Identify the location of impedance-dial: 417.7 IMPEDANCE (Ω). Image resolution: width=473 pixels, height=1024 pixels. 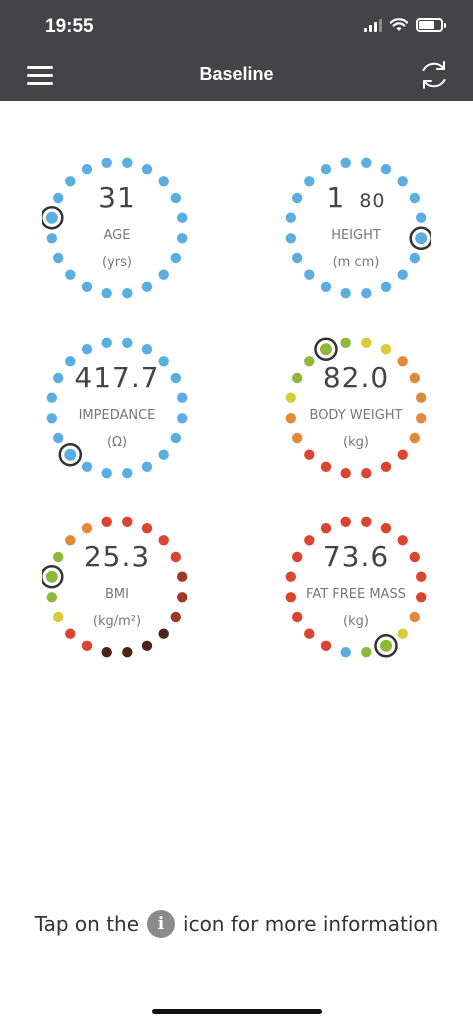
(117, 408).